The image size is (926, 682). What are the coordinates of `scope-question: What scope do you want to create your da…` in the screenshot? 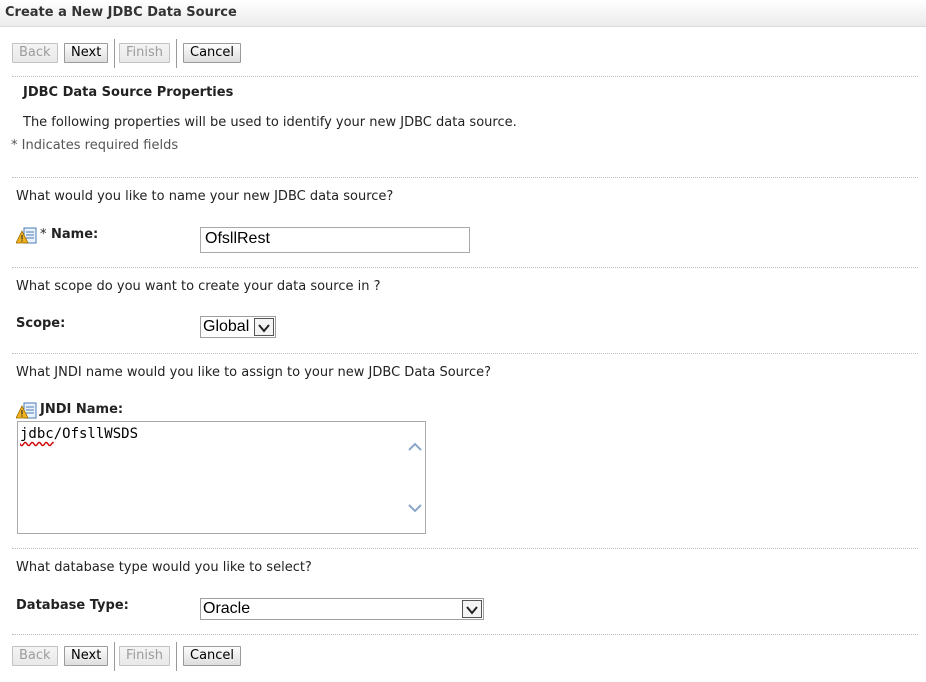 It's located at (198, 286).